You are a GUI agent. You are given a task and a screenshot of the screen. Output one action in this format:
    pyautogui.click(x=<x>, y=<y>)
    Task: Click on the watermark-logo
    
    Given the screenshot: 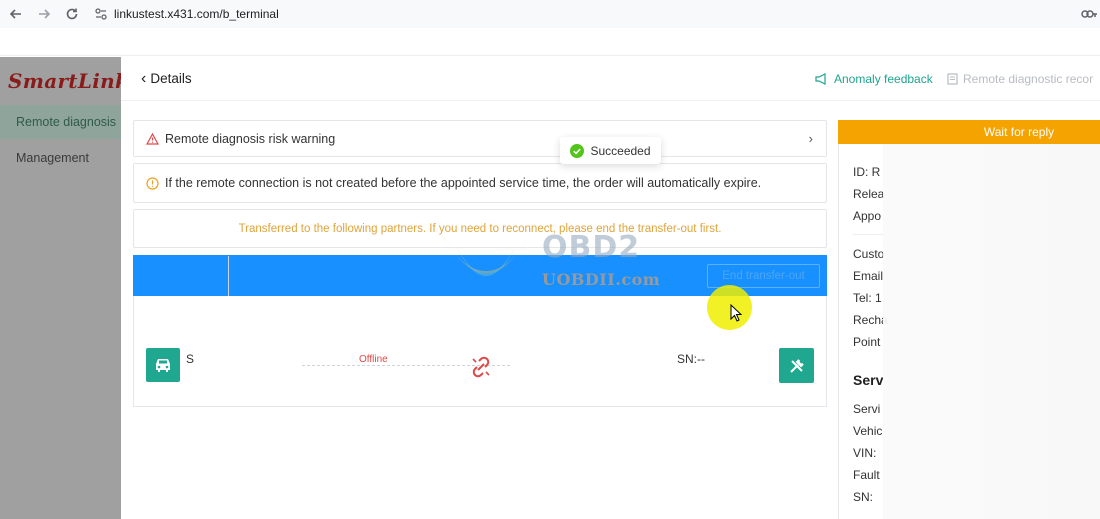 What is the action you would take?
    pyautogui.click(x=486, y=263)
    